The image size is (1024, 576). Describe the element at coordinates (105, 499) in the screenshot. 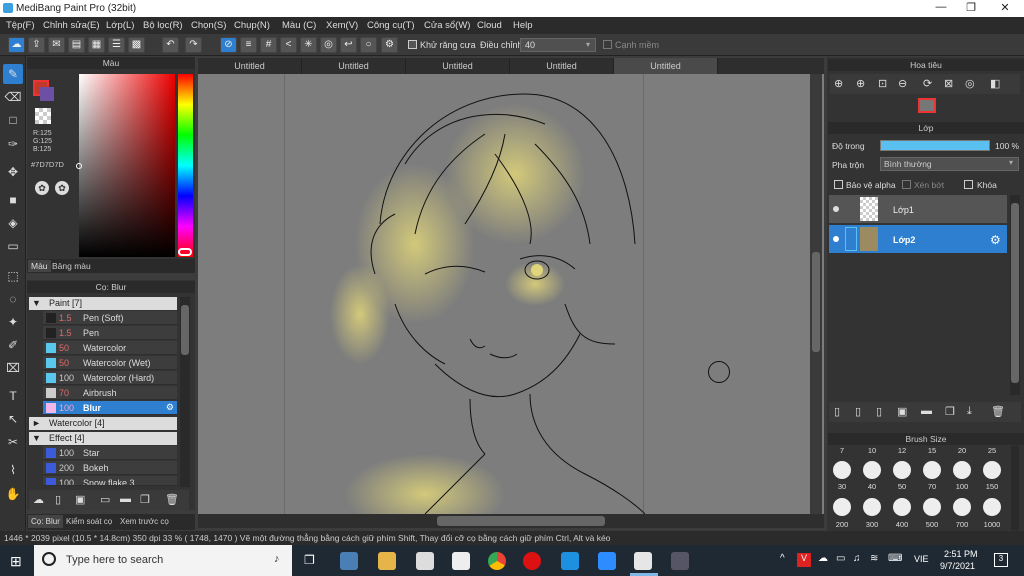

I see `copy-brush-icon: ▭` at that location.